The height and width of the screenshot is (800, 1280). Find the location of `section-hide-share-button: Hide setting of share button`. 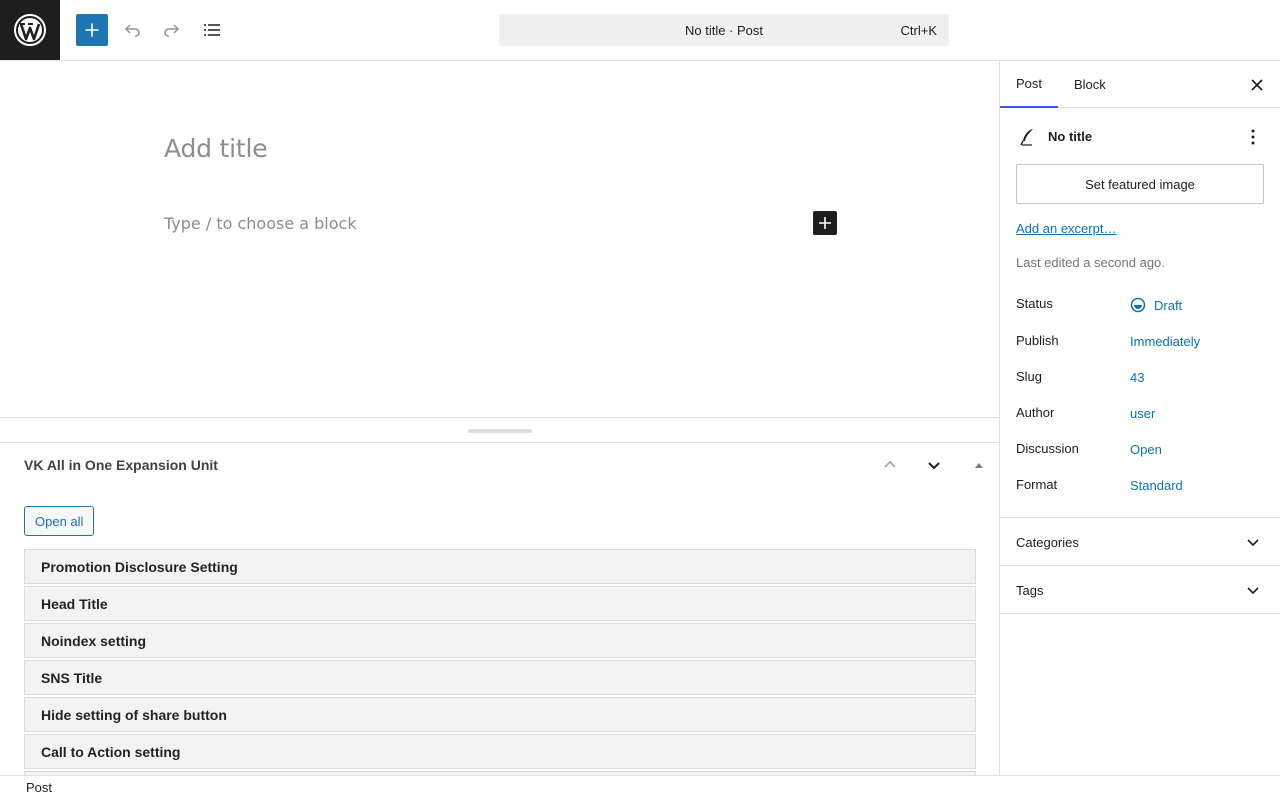

section-hide-share-button: Hide setting of share button is located at coordinates (500, 714).